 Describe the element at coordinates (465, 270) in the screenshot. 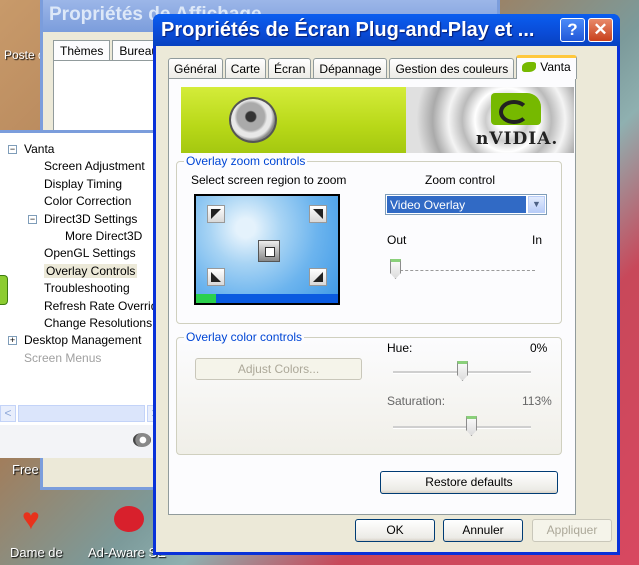

I see `zoom-slider-track` at that location.